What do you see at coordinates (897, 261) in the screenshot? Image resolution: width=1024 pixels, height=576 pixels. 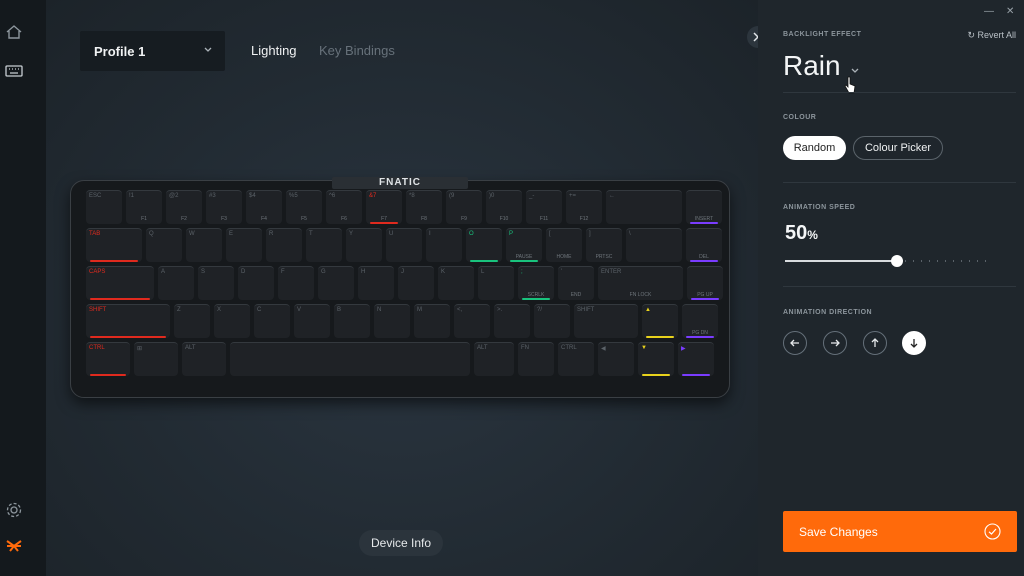 I see `slider-thumb` at bounding box center [897, 261].